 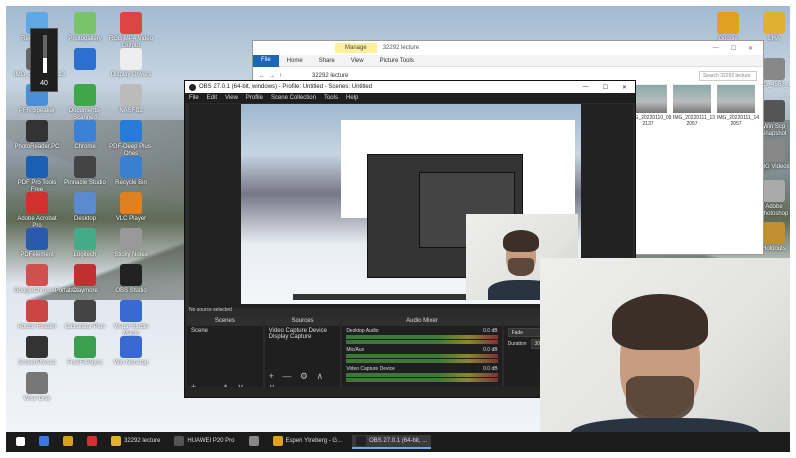 What do you see at coordinates (85, 103) in the screenshot?
I see `desktop-icon: Documents-Scanned` at bounding box center [85, 103].